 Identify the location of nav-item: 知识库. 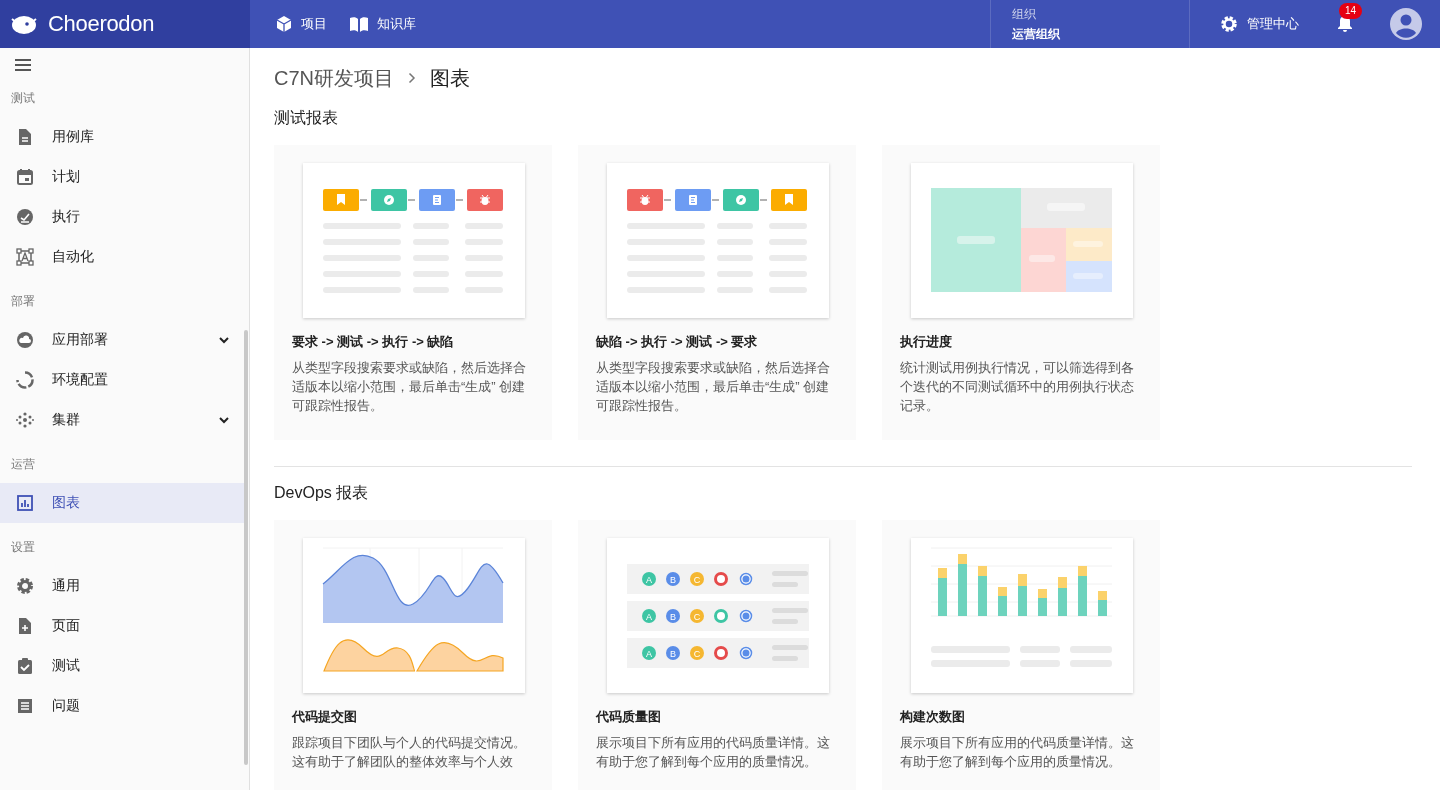
(382, 24).